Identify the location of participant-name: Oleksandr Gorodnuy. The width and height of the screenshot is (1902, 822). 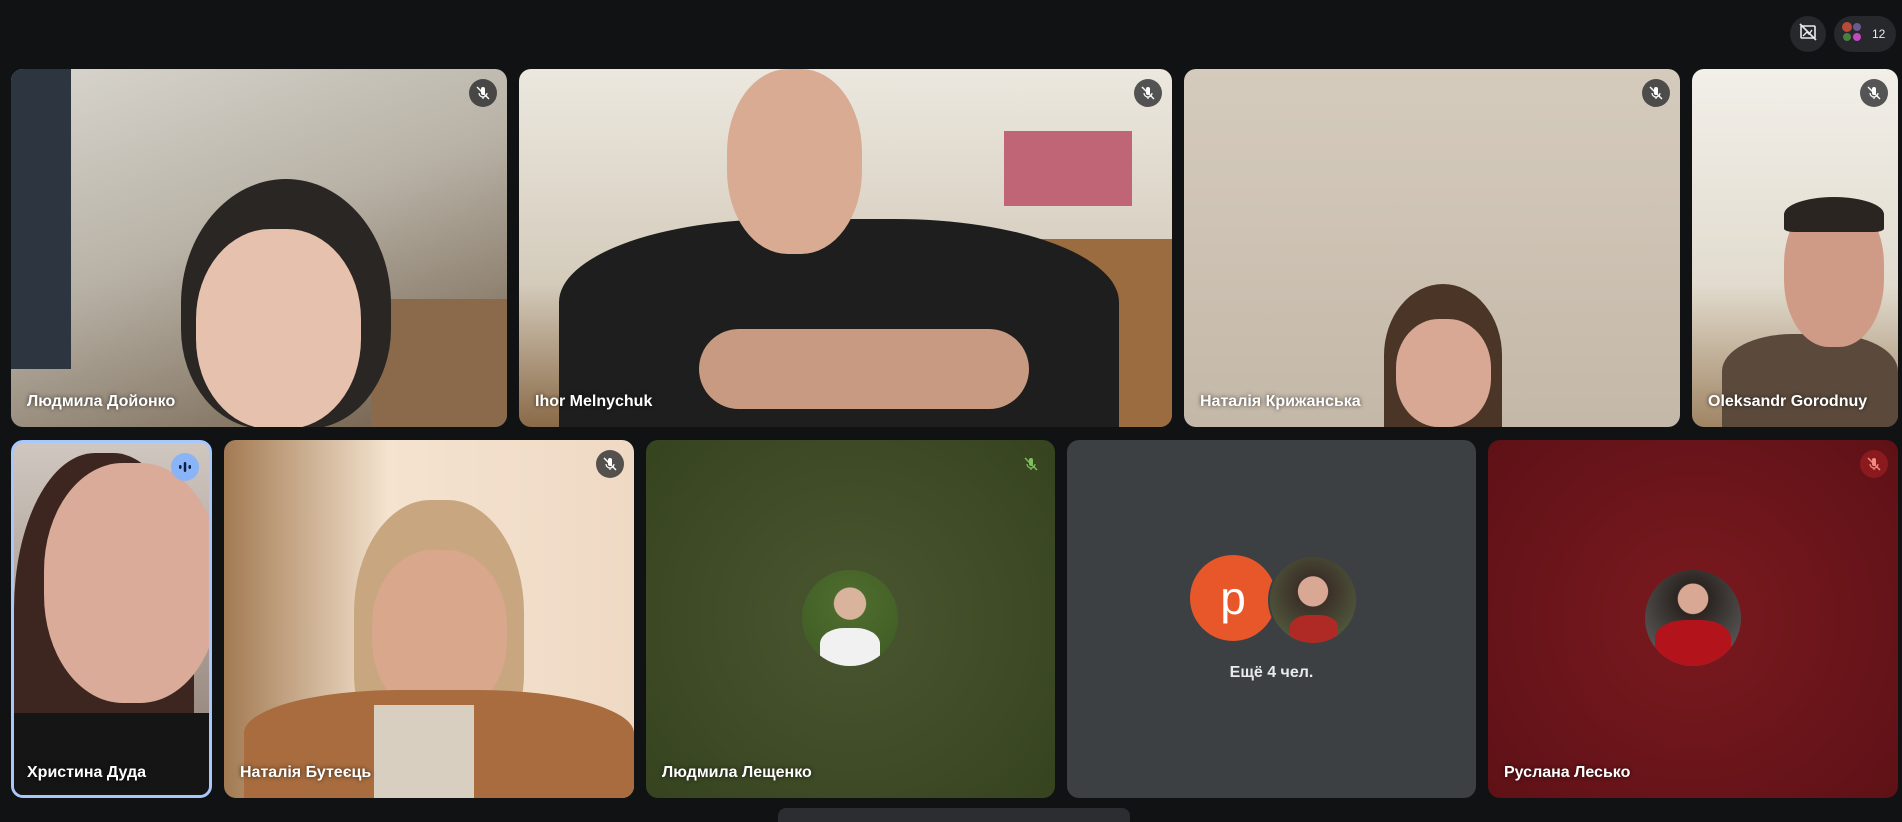
(1788, 401).